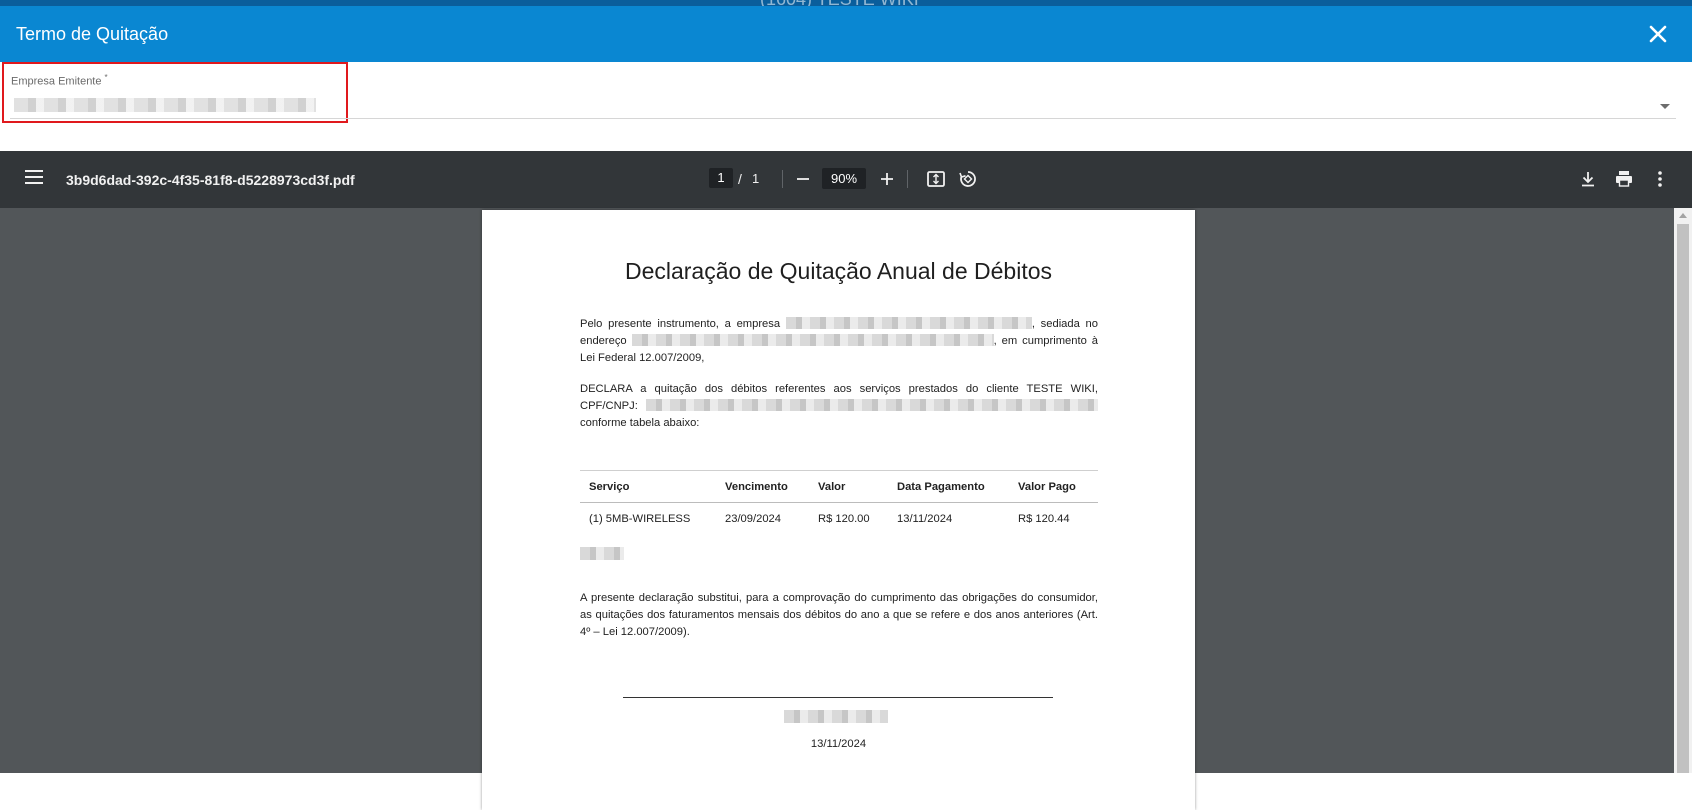  I want to click on menu-icon, so click(34, 177).